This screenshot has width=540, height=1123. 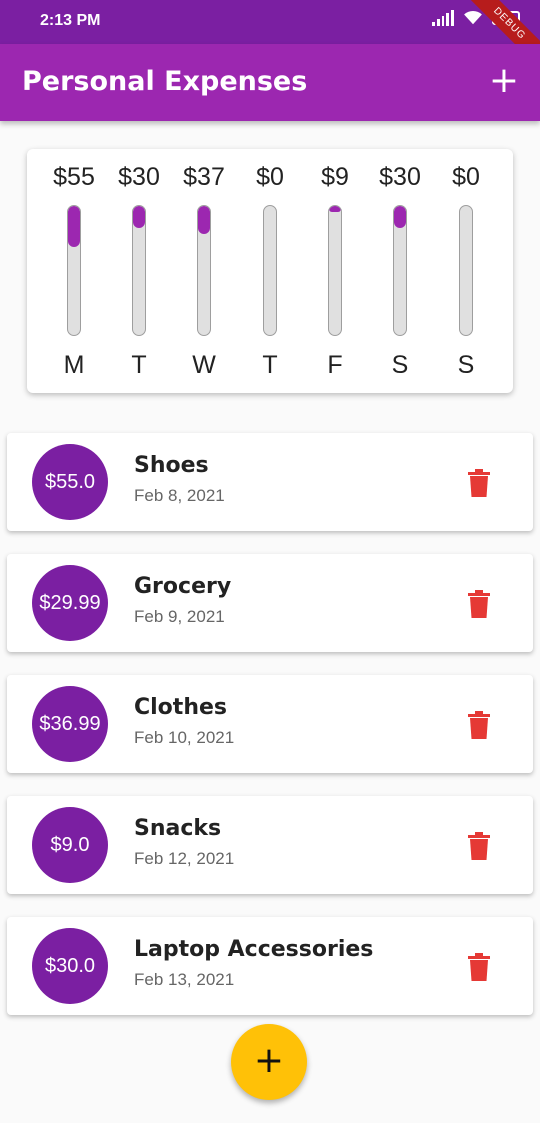 What do you see at coordinates (204, 365) in the screenshot?
I see `chart-day-label: W` at bounding box center [204, 365].